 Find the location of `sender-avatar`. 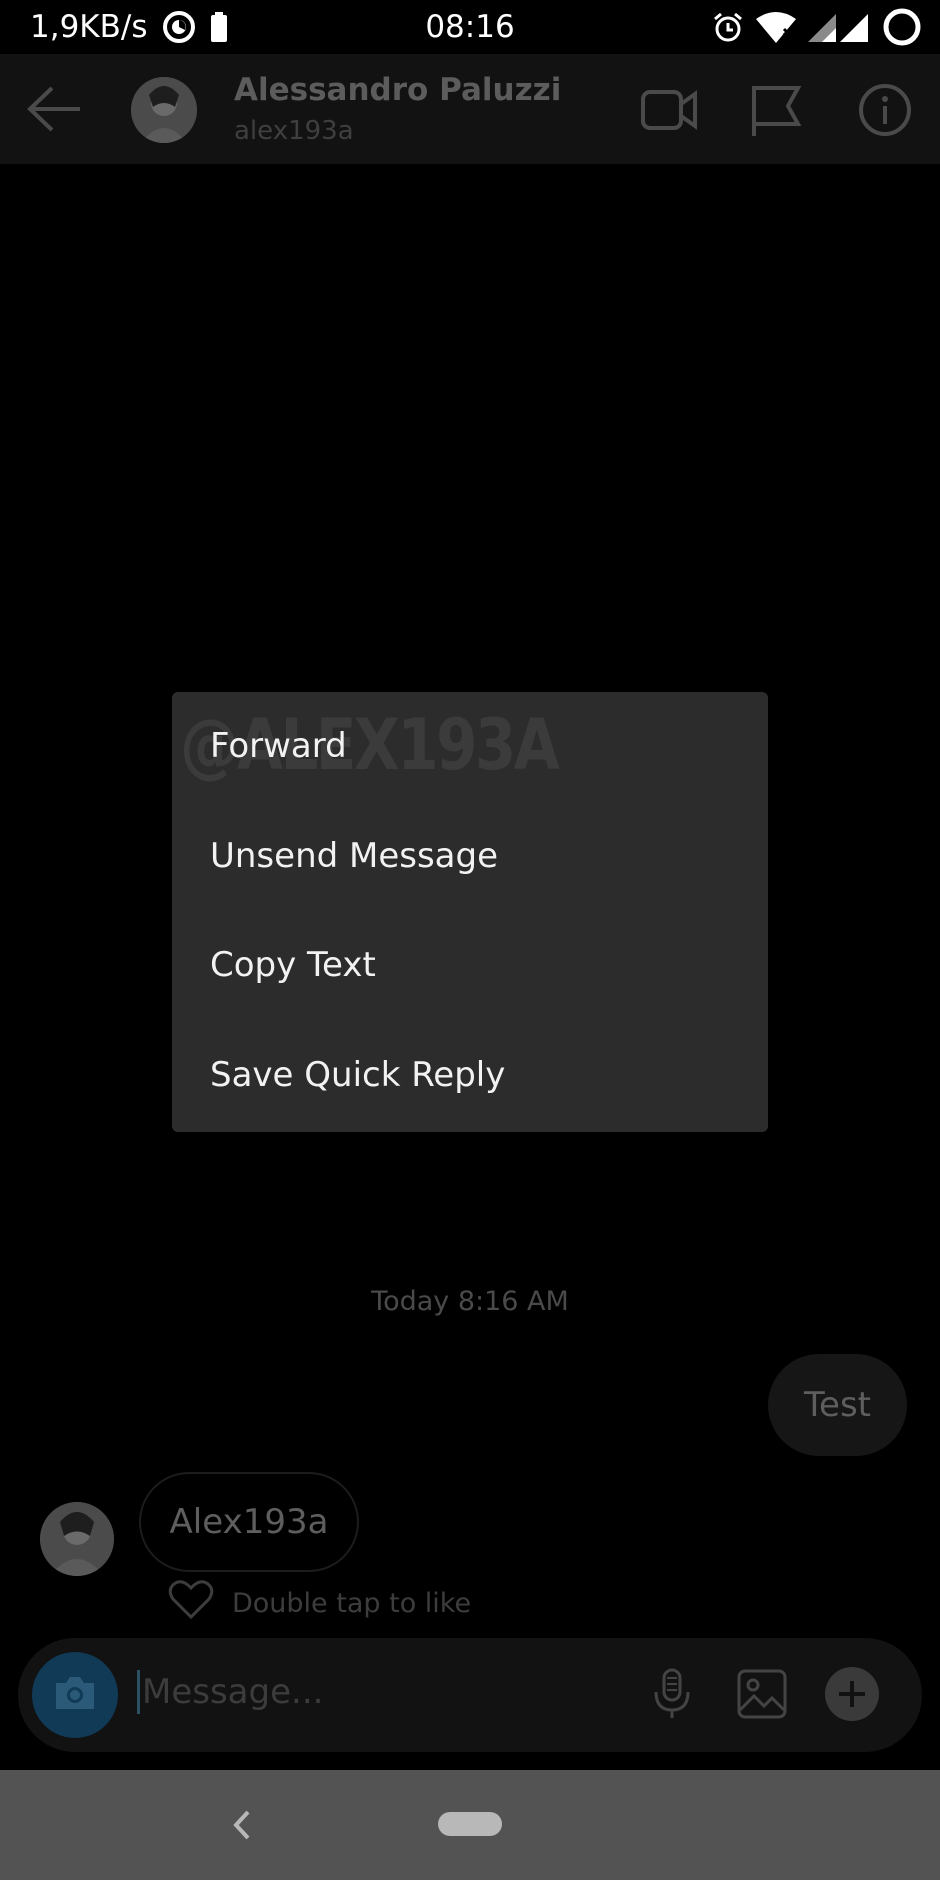

sender-avatar is located at coordinates (77, 1539).